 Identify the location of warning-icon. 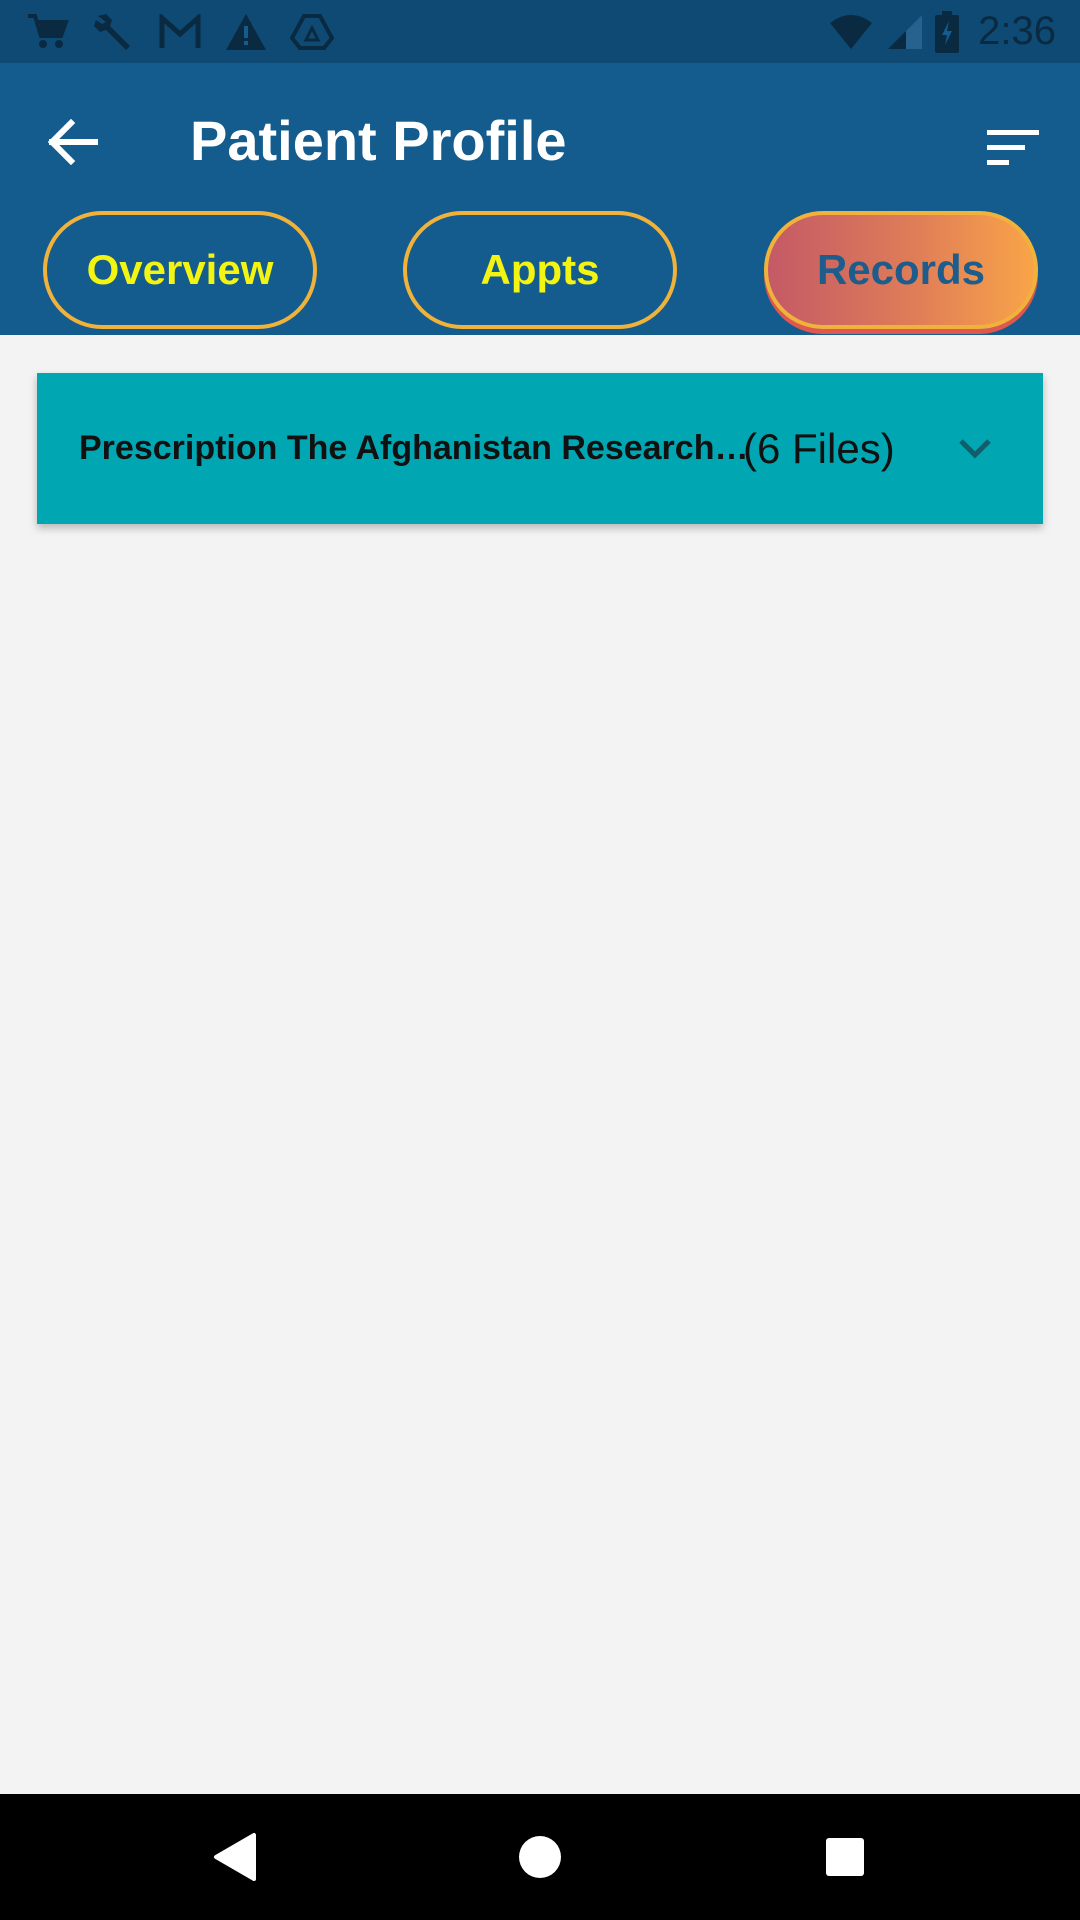
(246, 32).